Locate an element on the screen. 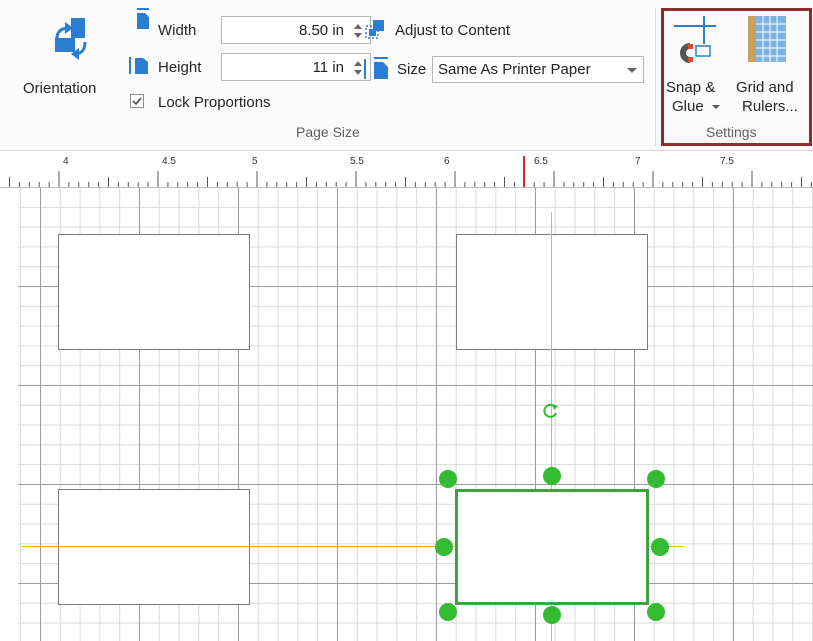 This screenshot has height=641, width=813. snap-glue-label-line1: Snap & is located at coordinates (691, 87).